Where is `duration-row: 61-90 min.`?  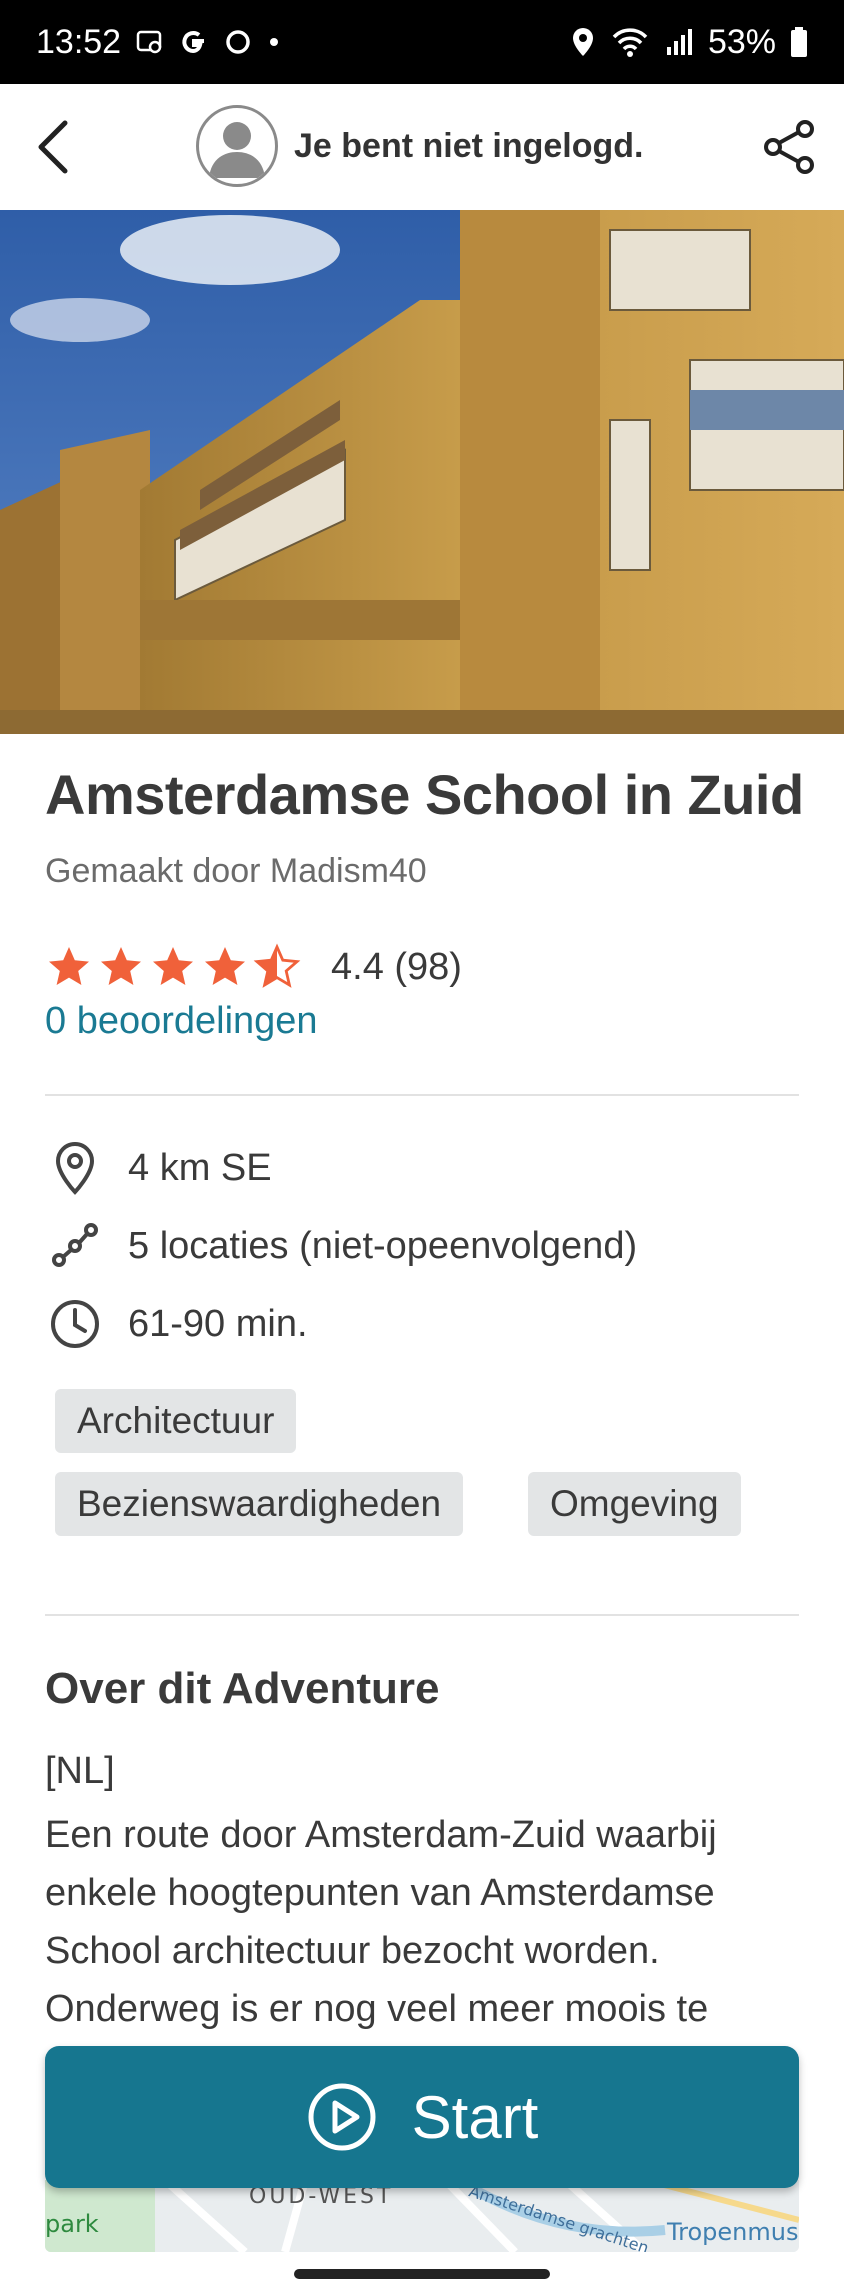 duration-row: 61-90 min. is located at coordinates (176, 1324).